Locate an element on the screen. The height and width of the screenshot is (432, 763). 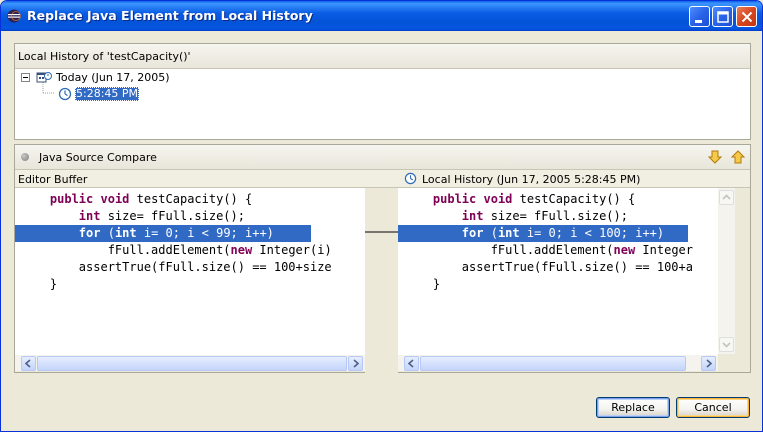
left-code-line: int size= fFull.size(); is located at coordinates (161, 216).